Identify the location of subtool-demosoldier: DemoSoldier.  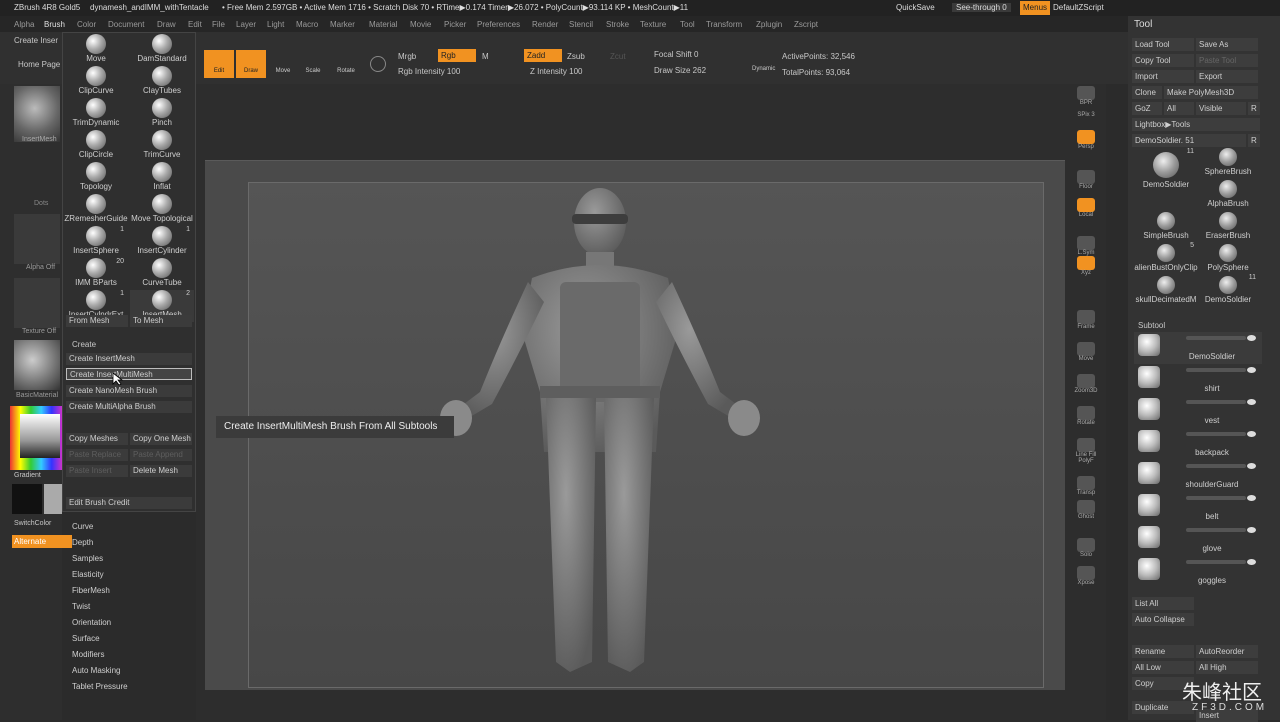
(1198, 348).